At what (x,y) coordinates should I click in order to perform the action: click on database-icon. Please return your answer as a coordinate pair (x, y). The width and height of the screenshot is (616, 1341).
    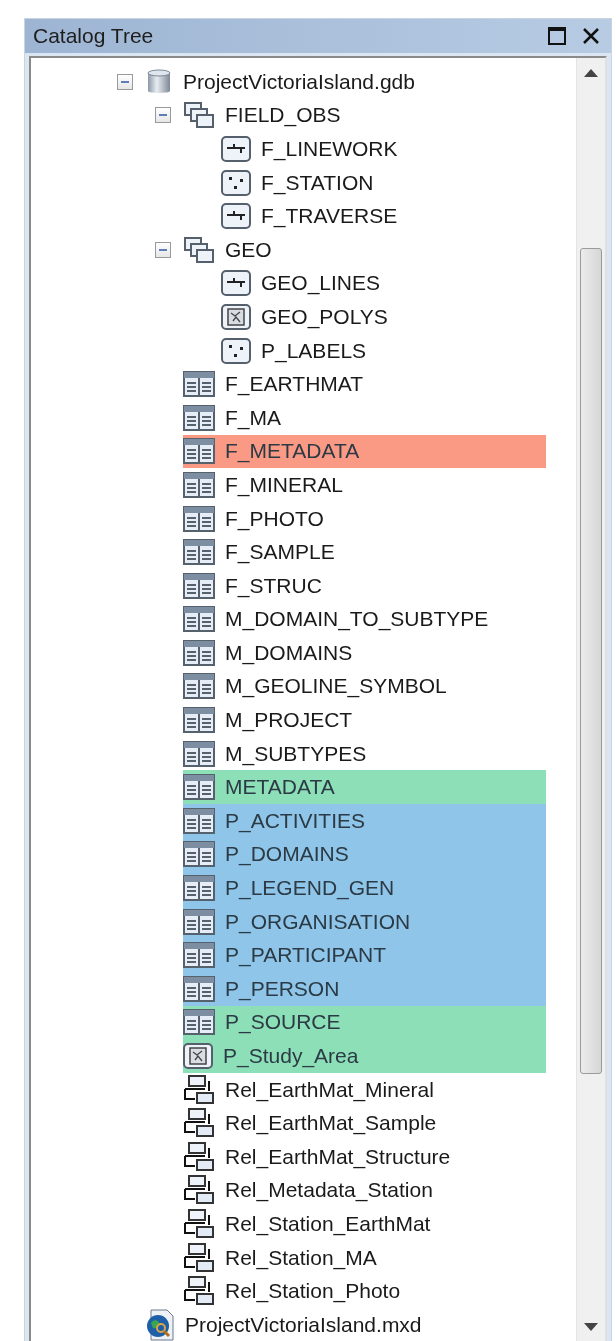
    Looking at the image, I should click on (159, 81).